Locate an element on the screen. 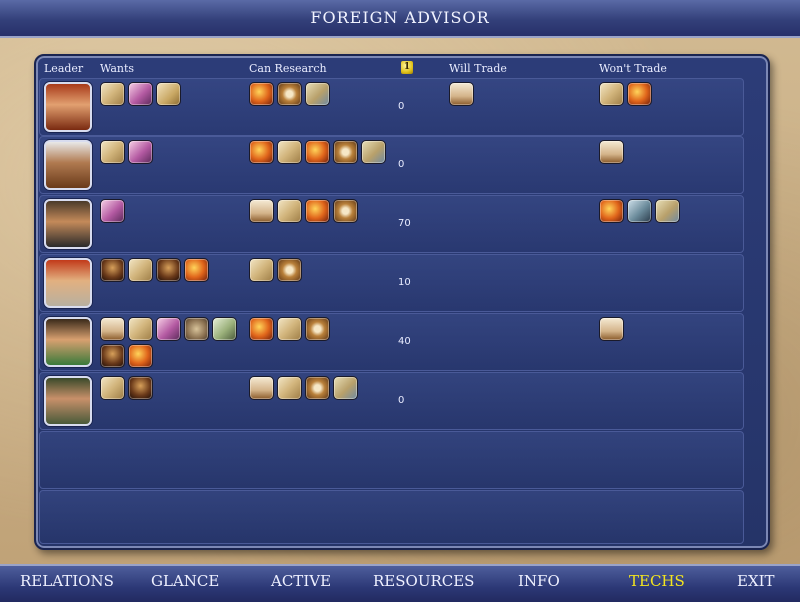 The height and width of the screenshot is (602, 800). seed-icon is located at coordinates (196, 329).